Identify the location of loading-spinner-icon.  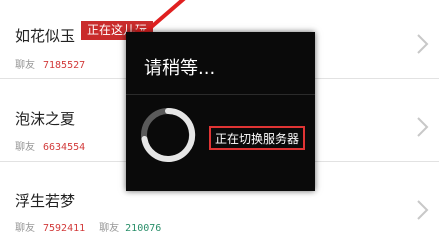
(168, 134).